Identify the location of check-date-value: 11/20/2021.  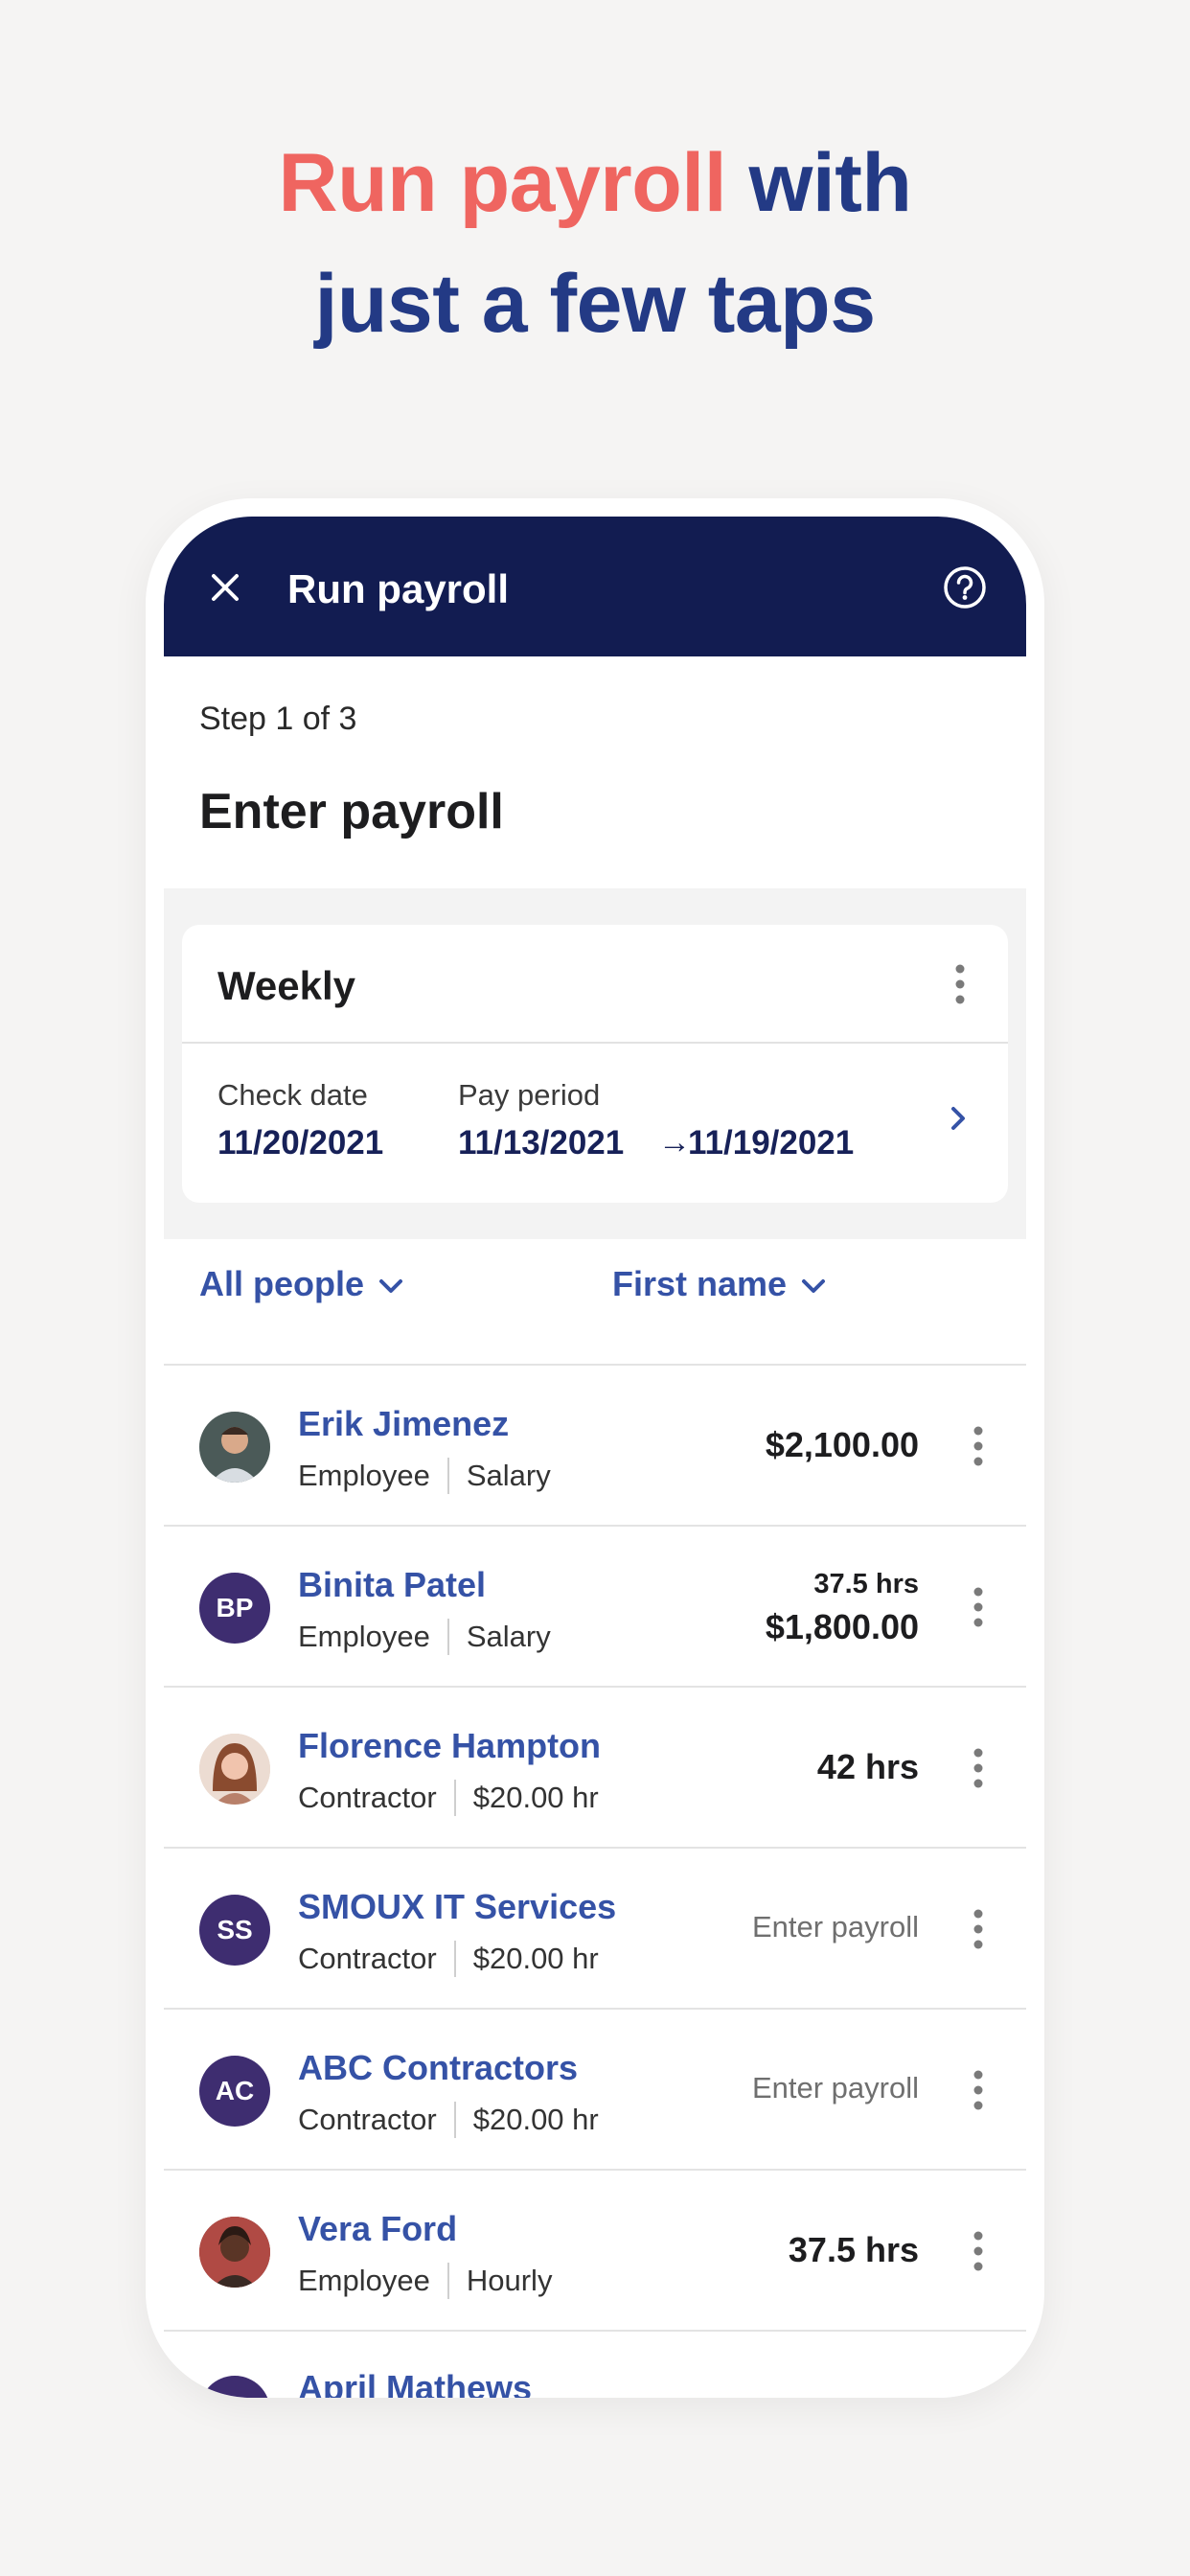
(301, 1143).